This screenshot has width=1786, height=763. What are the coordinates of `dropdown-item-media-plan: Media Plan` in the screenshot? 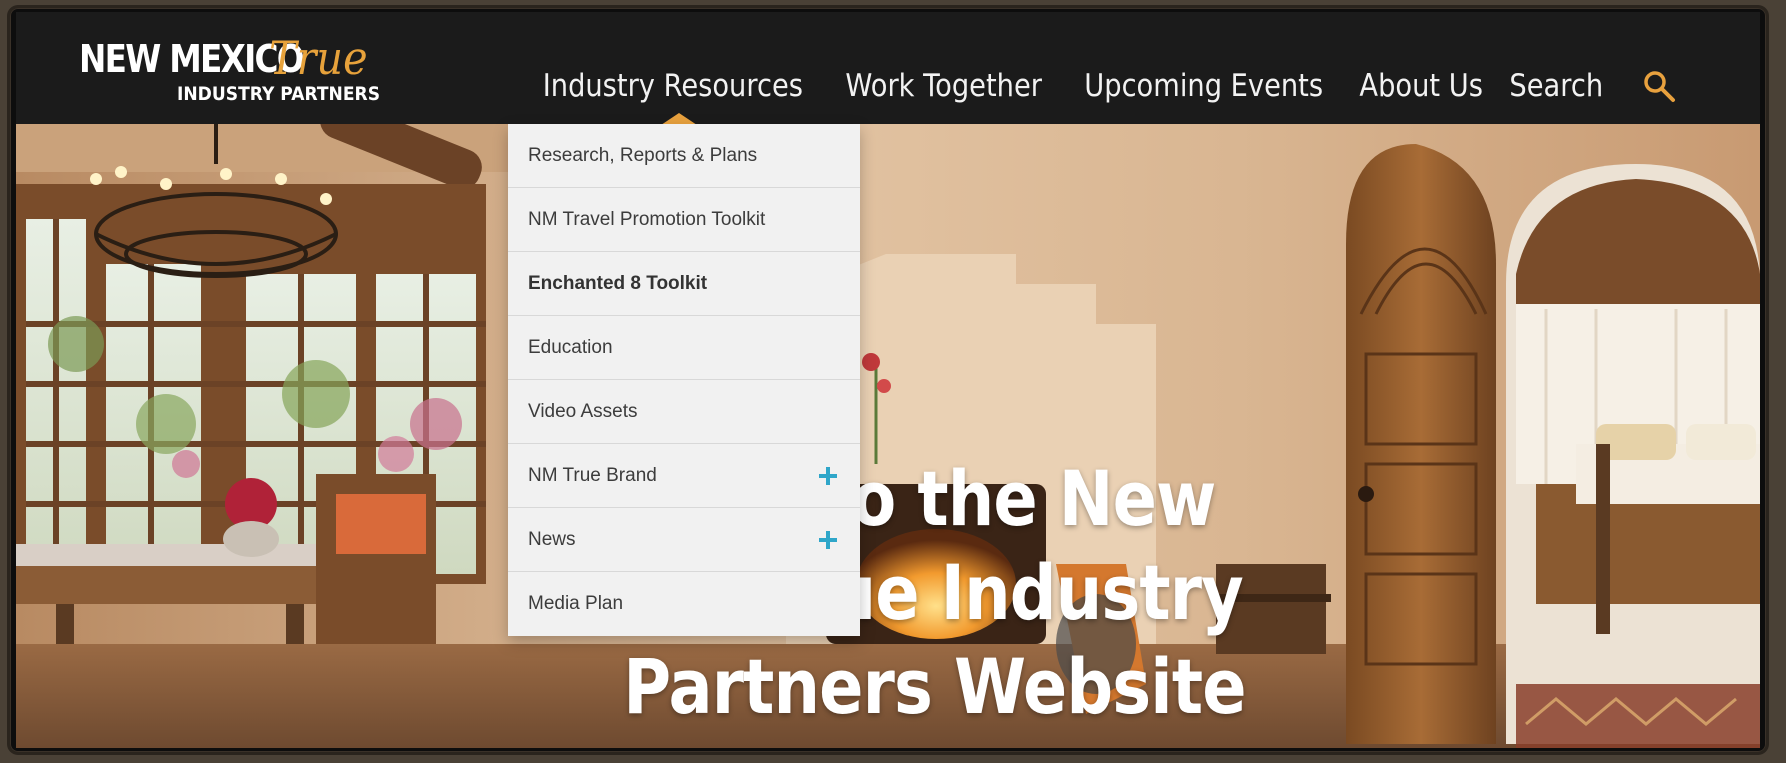 It's located at (684, 604).